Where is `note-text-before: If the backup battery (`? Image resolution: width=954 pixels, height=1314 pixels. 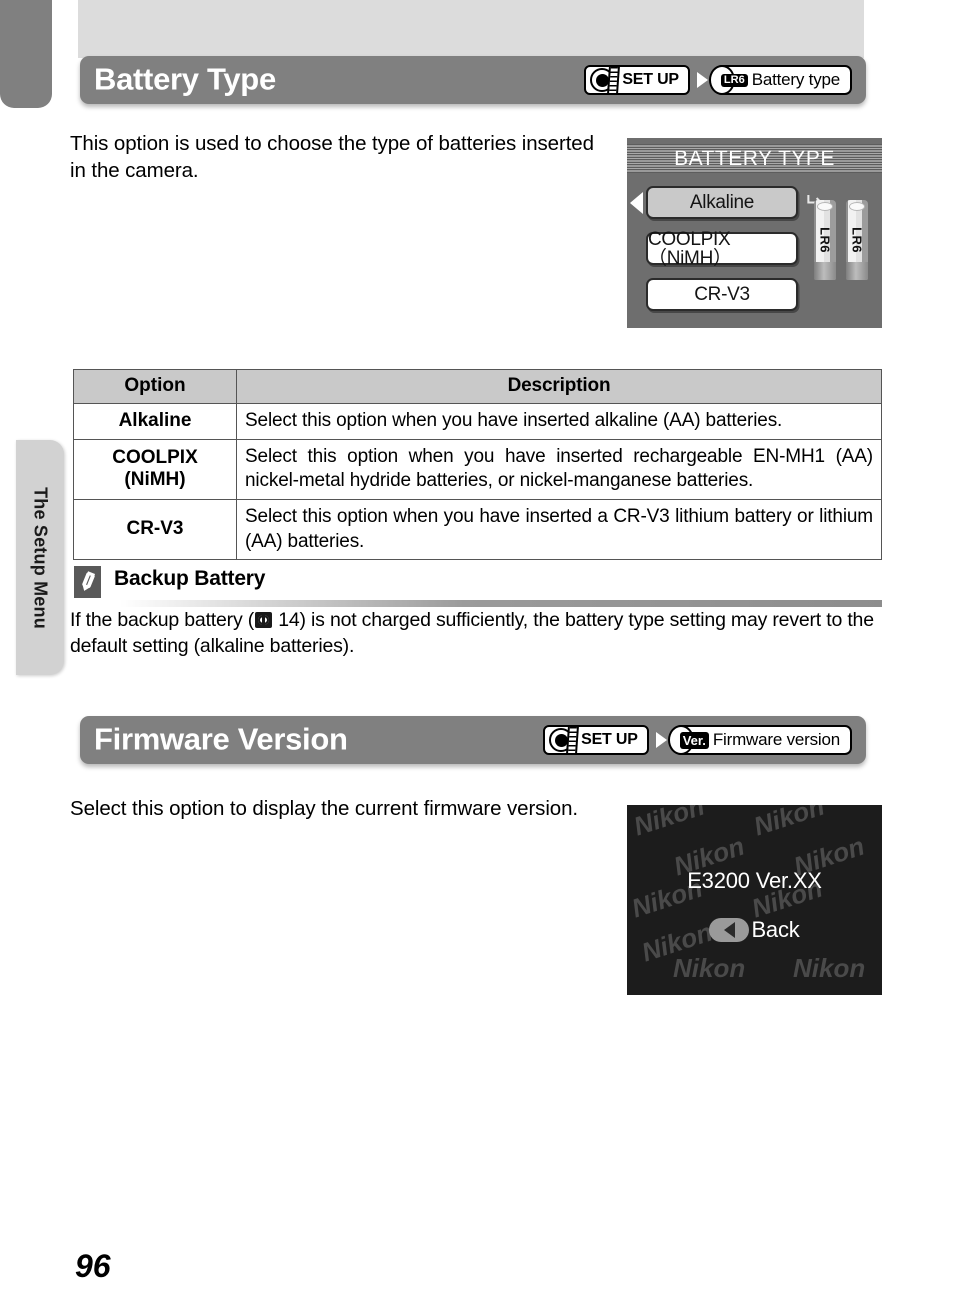
note-text-before: If the backup battery ( is located at coordinates (162, 620).